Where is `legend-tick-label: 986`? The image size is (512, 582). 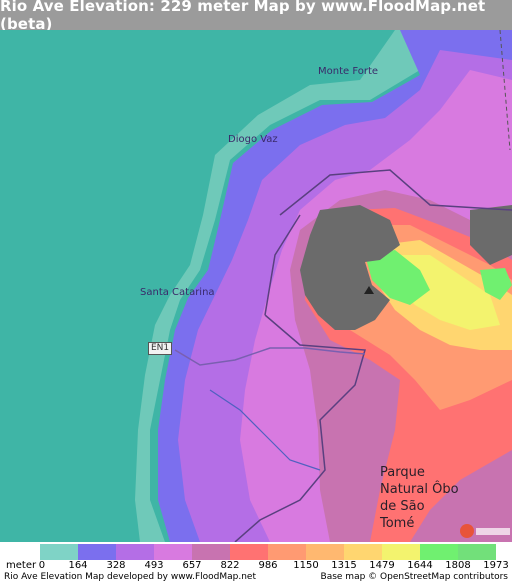 legend-tick-label: 986 is located at coordinates (268, 565).